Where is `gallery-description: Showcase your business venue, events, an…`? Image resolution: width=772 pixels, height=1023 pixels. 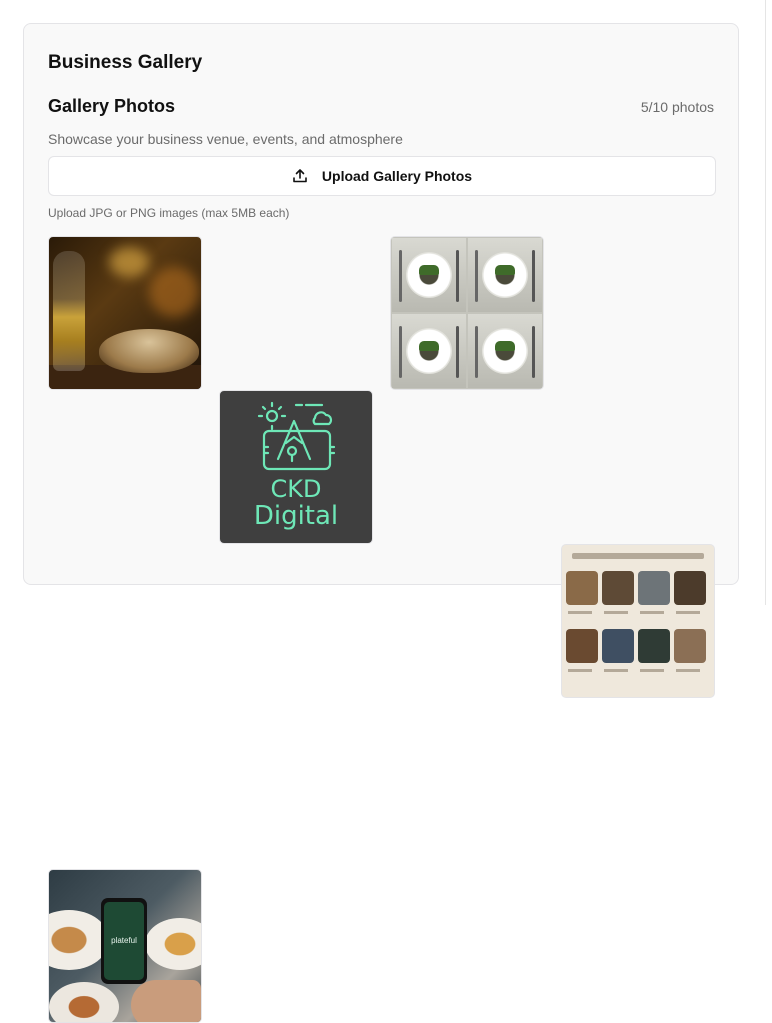
gallery-description: Showcase your business venue, events, an… is located at coordinates (225, 139).